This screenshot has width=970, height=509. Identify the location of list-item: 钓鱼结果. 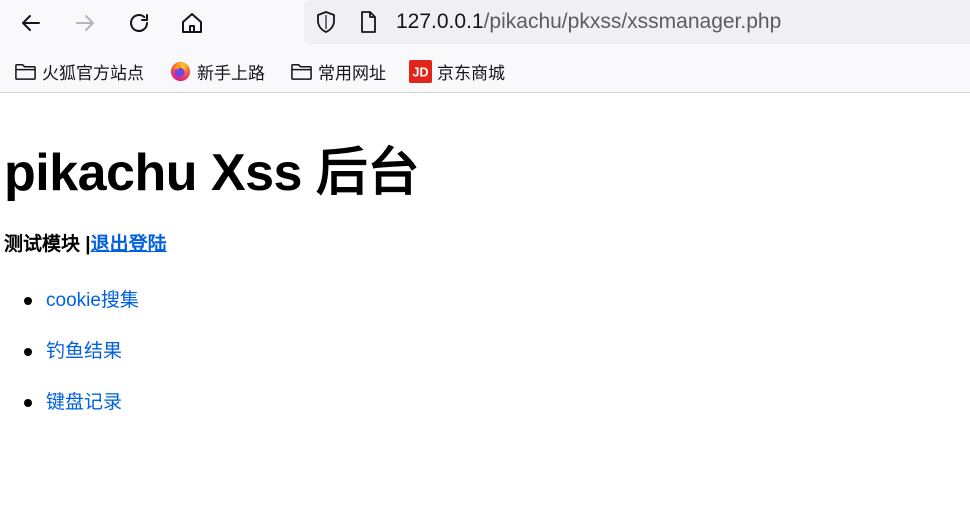
(69, 360).